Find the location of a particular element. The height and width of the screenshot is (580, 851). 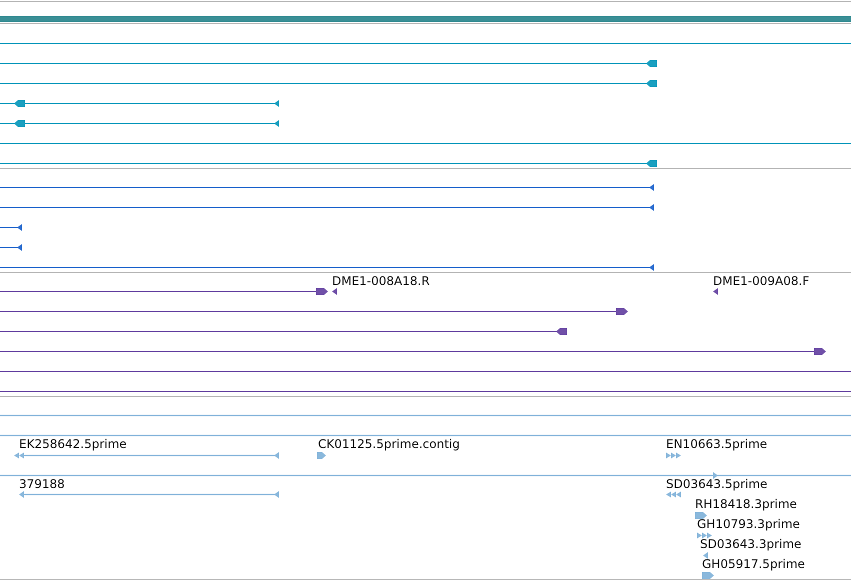

feature-label: RH18418.3prime is located at coordinates (746, 504).